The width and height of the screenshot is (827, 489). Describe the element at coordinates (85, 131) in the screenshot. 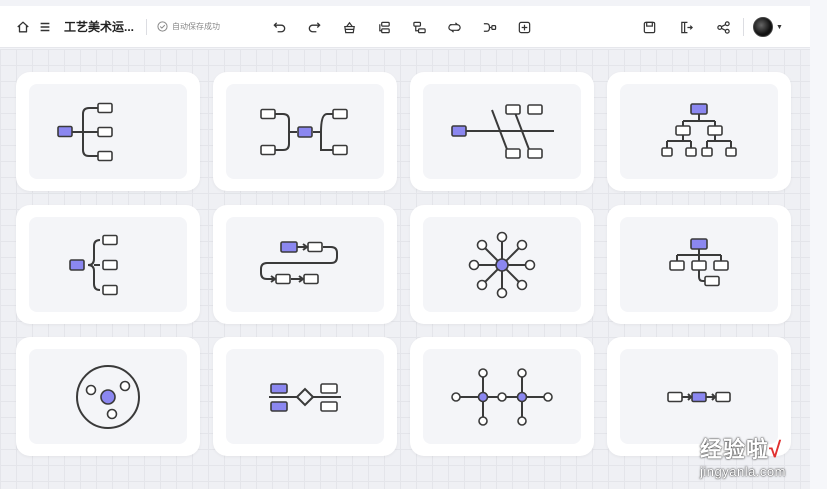

I see `mindmap-right-icon` at that location.